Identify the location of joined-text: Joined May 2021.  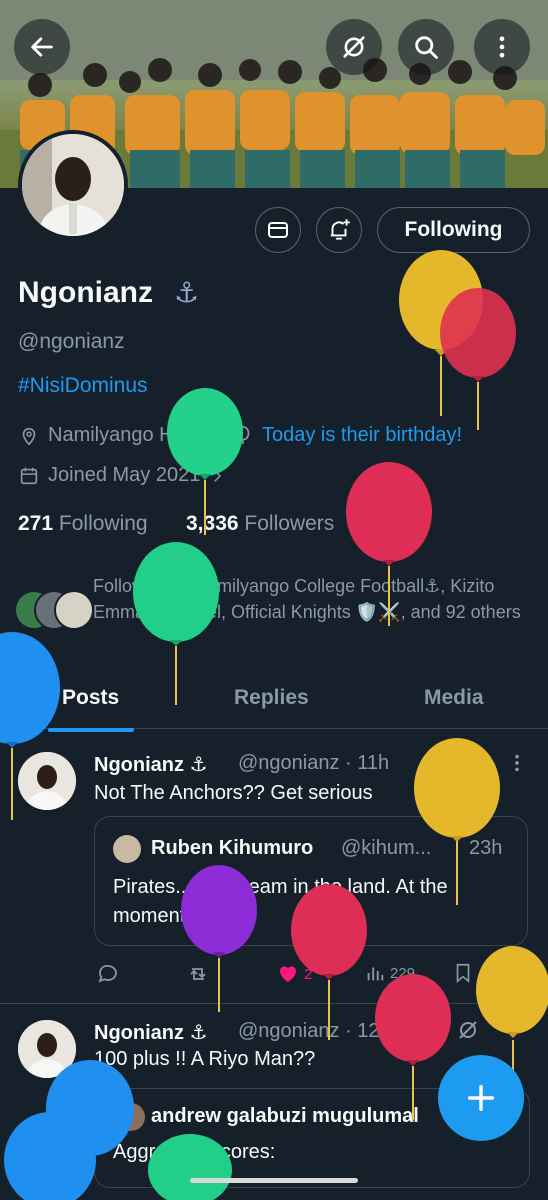
(124, 475).